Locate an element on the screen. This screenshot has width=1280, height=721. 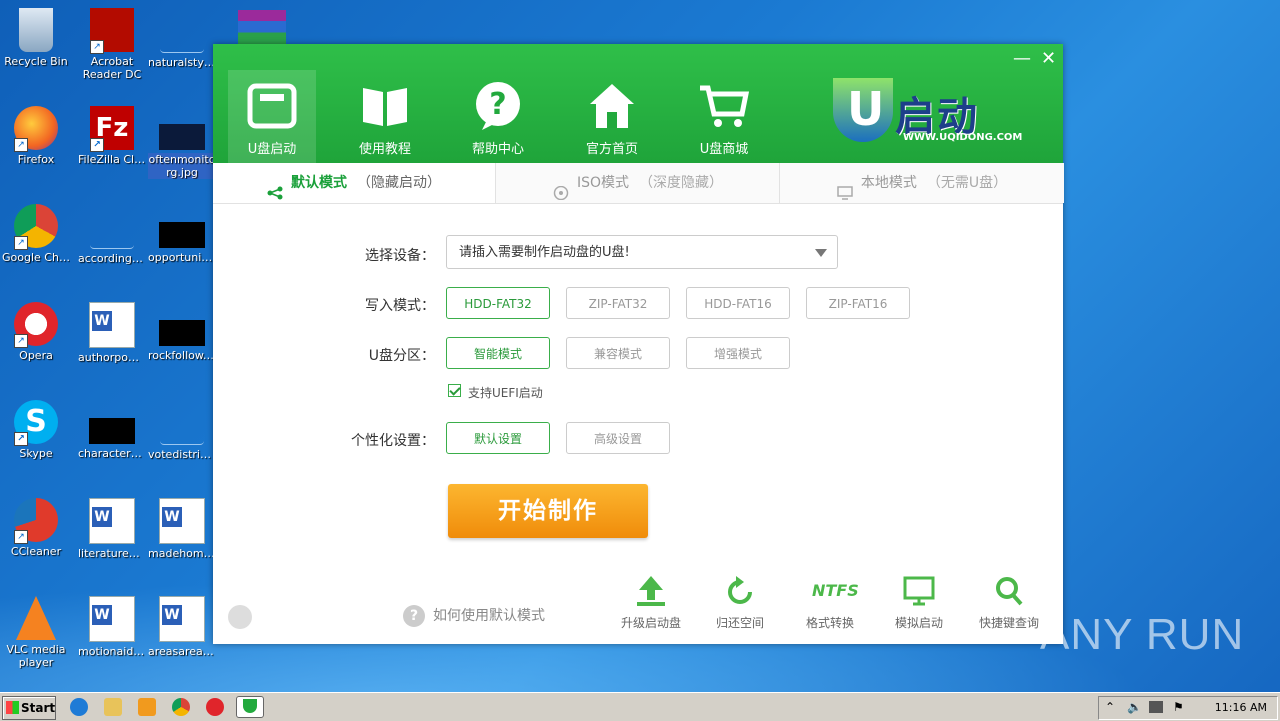
personalize-default: 默认设置 is located at coordinates (498, 438).